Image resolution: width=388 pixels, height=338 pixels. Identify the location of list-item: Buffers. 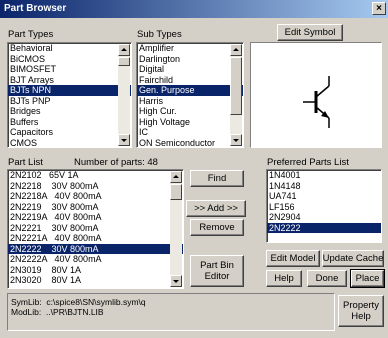
(69, 122).